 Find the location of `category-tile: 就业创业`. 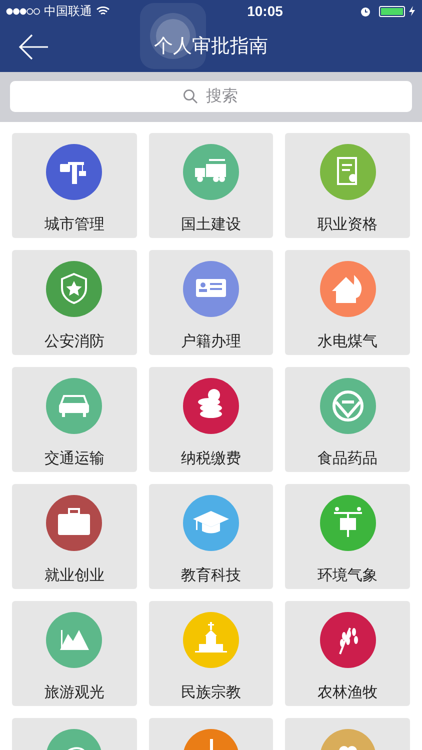

category-tile: 就业创业 is located at coordinates (74, 536).